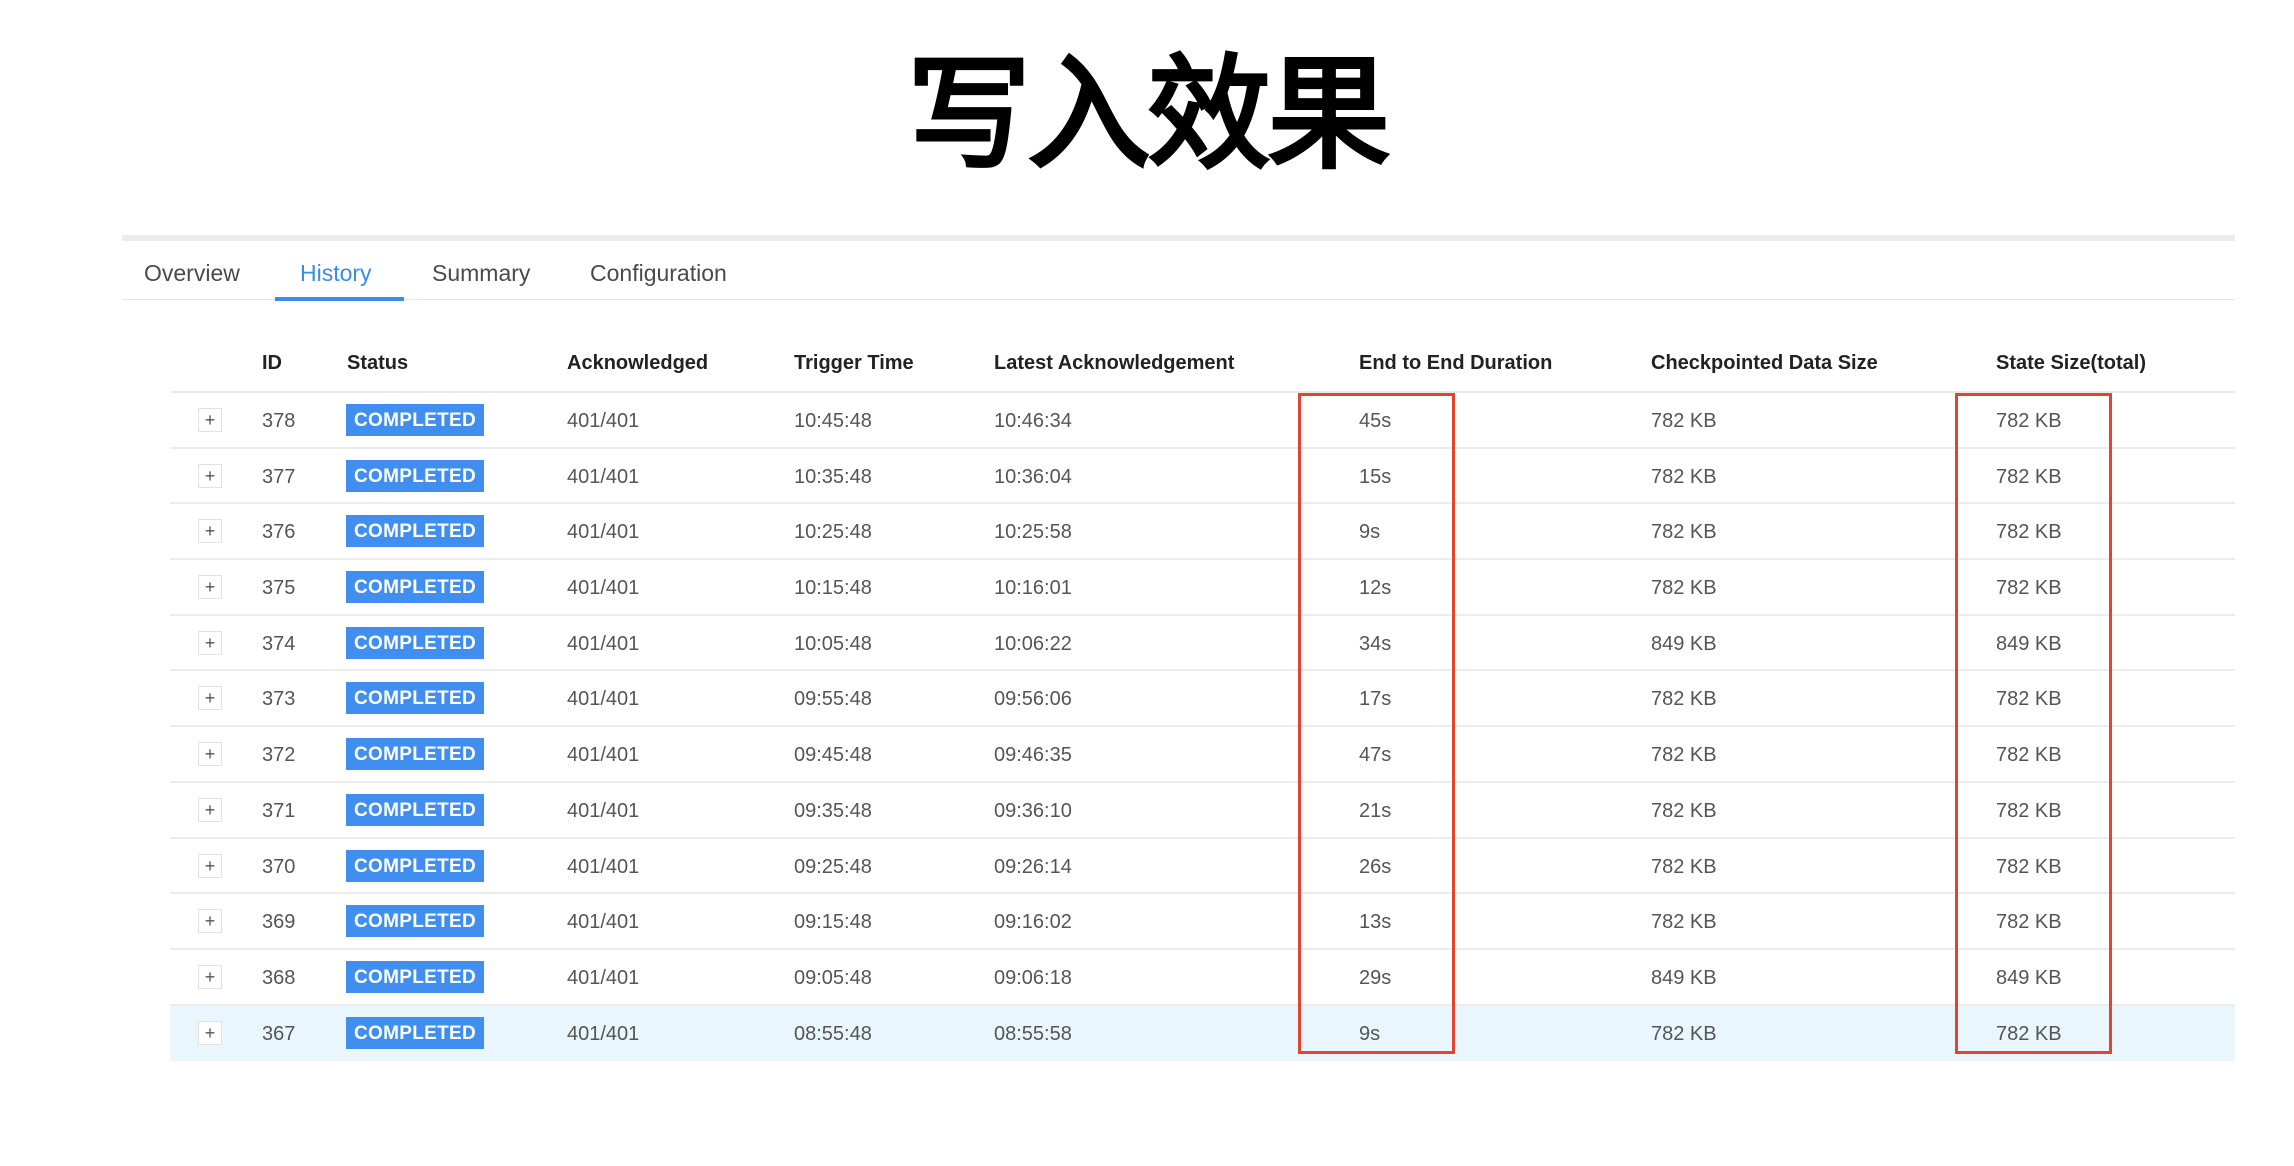 Image resolution: width=2294 pixels, height=1166 pixels. I want to click on checkpoint-id: 369, so click(279, 922).